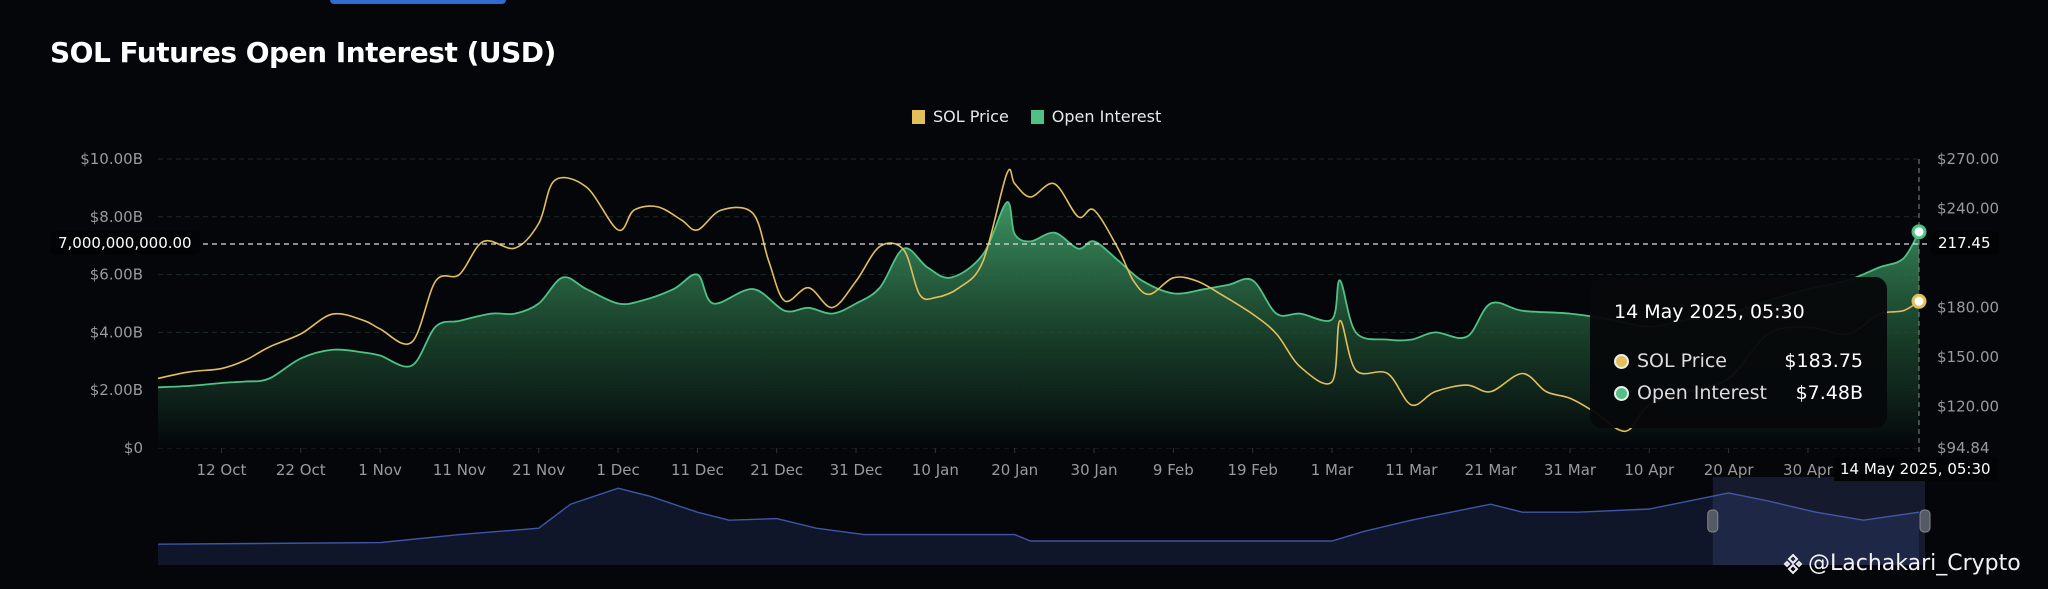  What do you see at coordinates (1702, 393) in the screenshot?
I see `tooltip-label: Open Interest` at bounding box center [1702, 393].